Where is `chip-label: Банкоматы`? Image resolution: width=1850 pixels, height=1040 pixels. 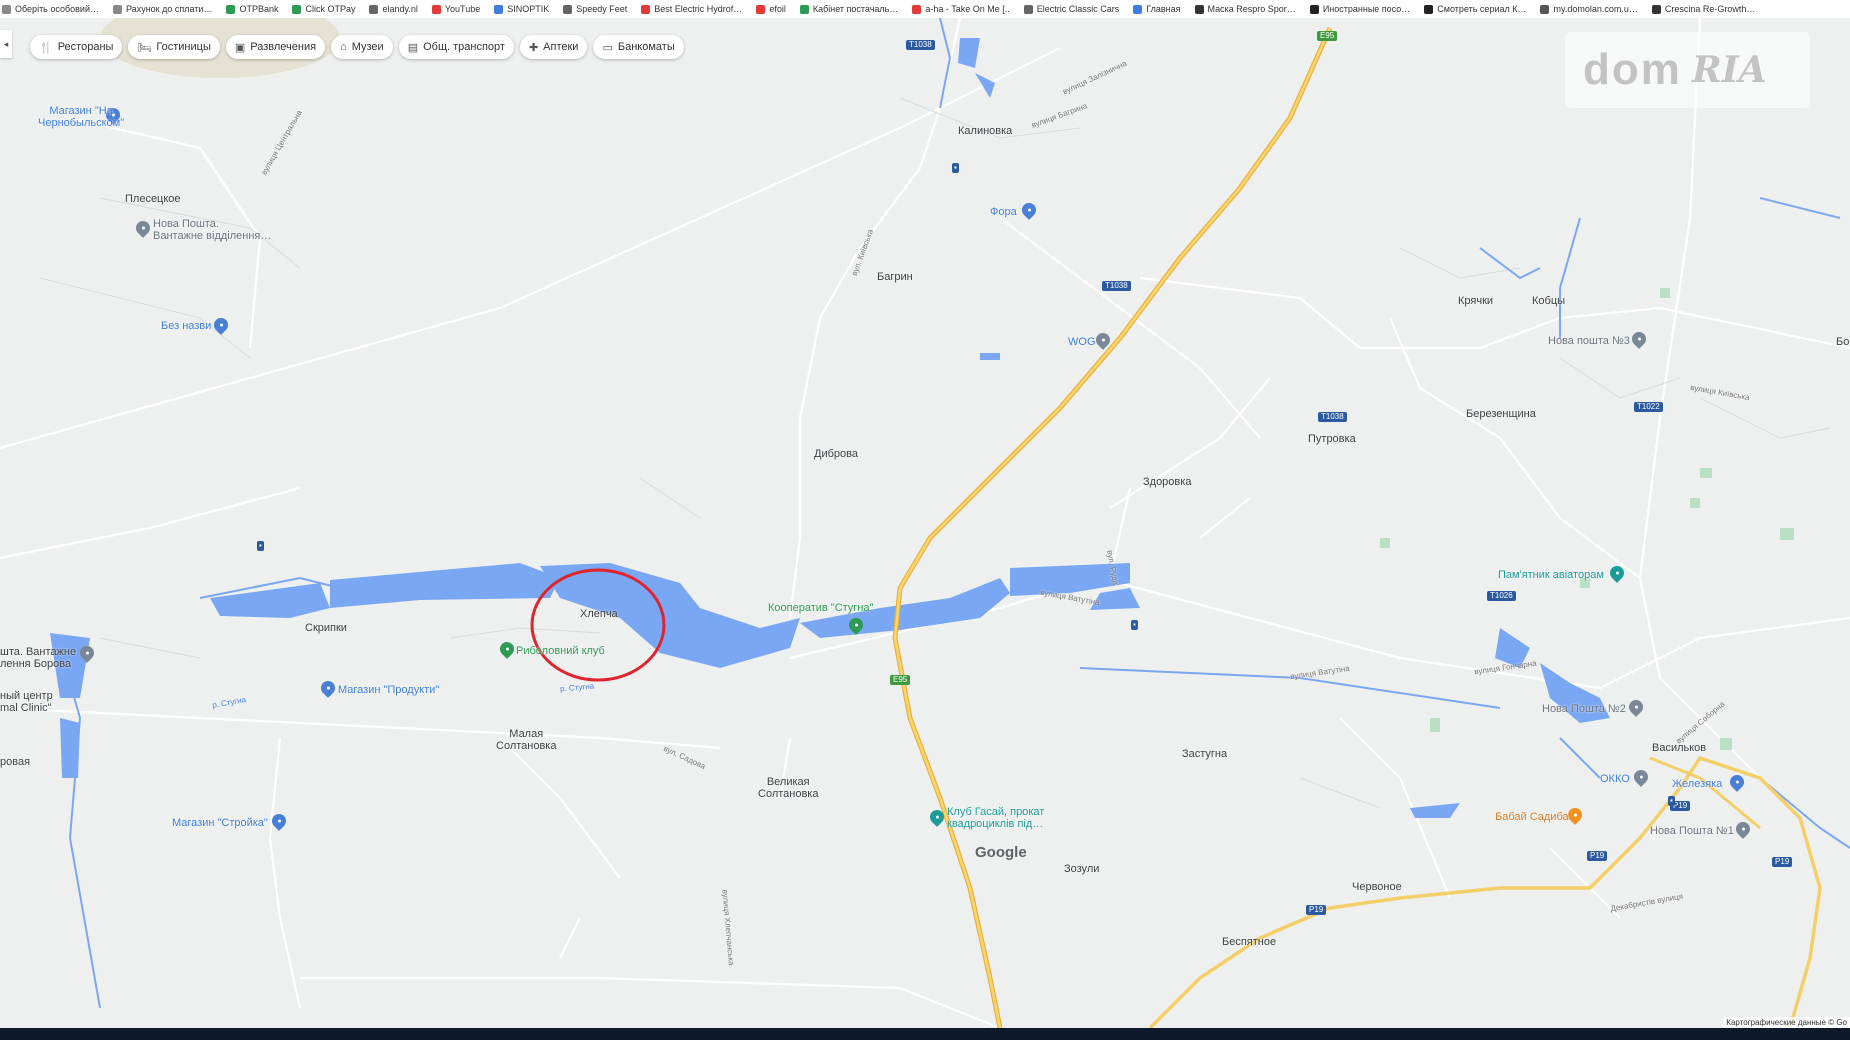 chip-label: Банкоматы is located at coordinates (646, 47).